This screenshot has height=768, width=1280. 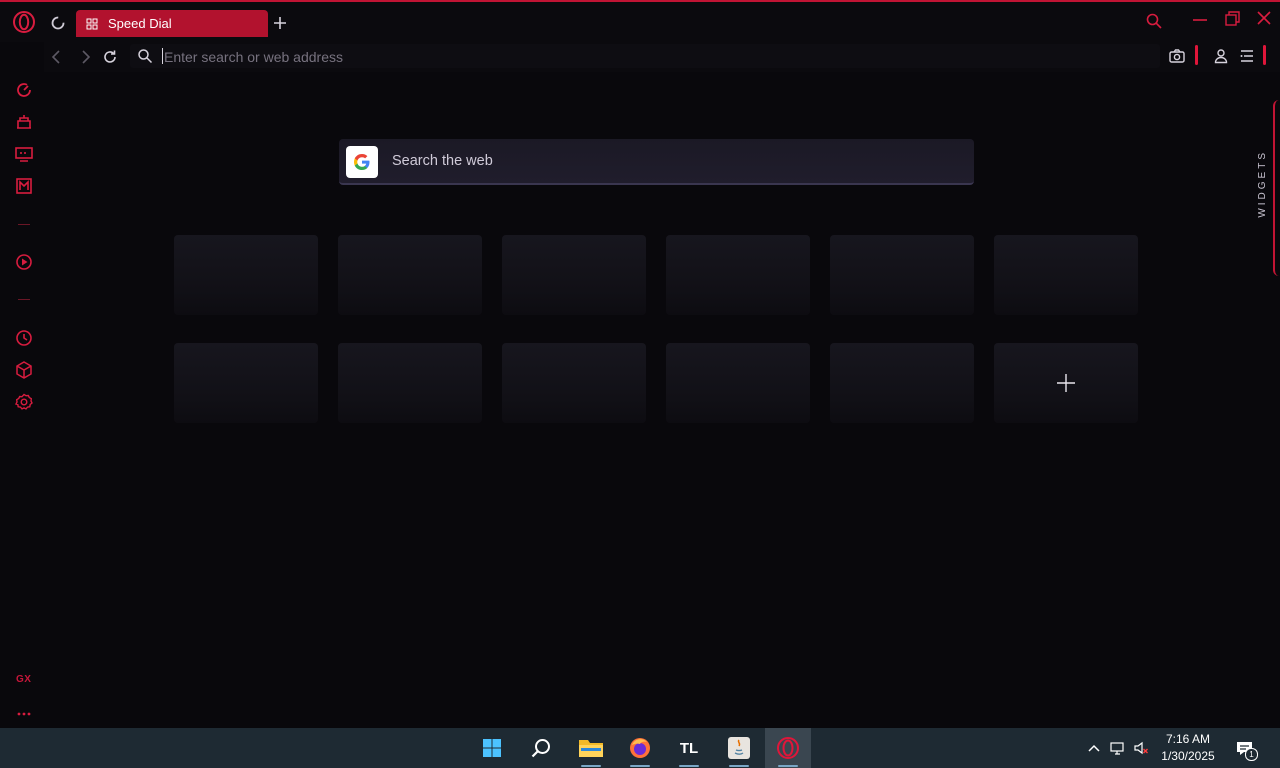 What do you see at coordinates (24, 22) in the screenshot?
I see `opera-gx-menu-icon` at bounding box center [24, 22].